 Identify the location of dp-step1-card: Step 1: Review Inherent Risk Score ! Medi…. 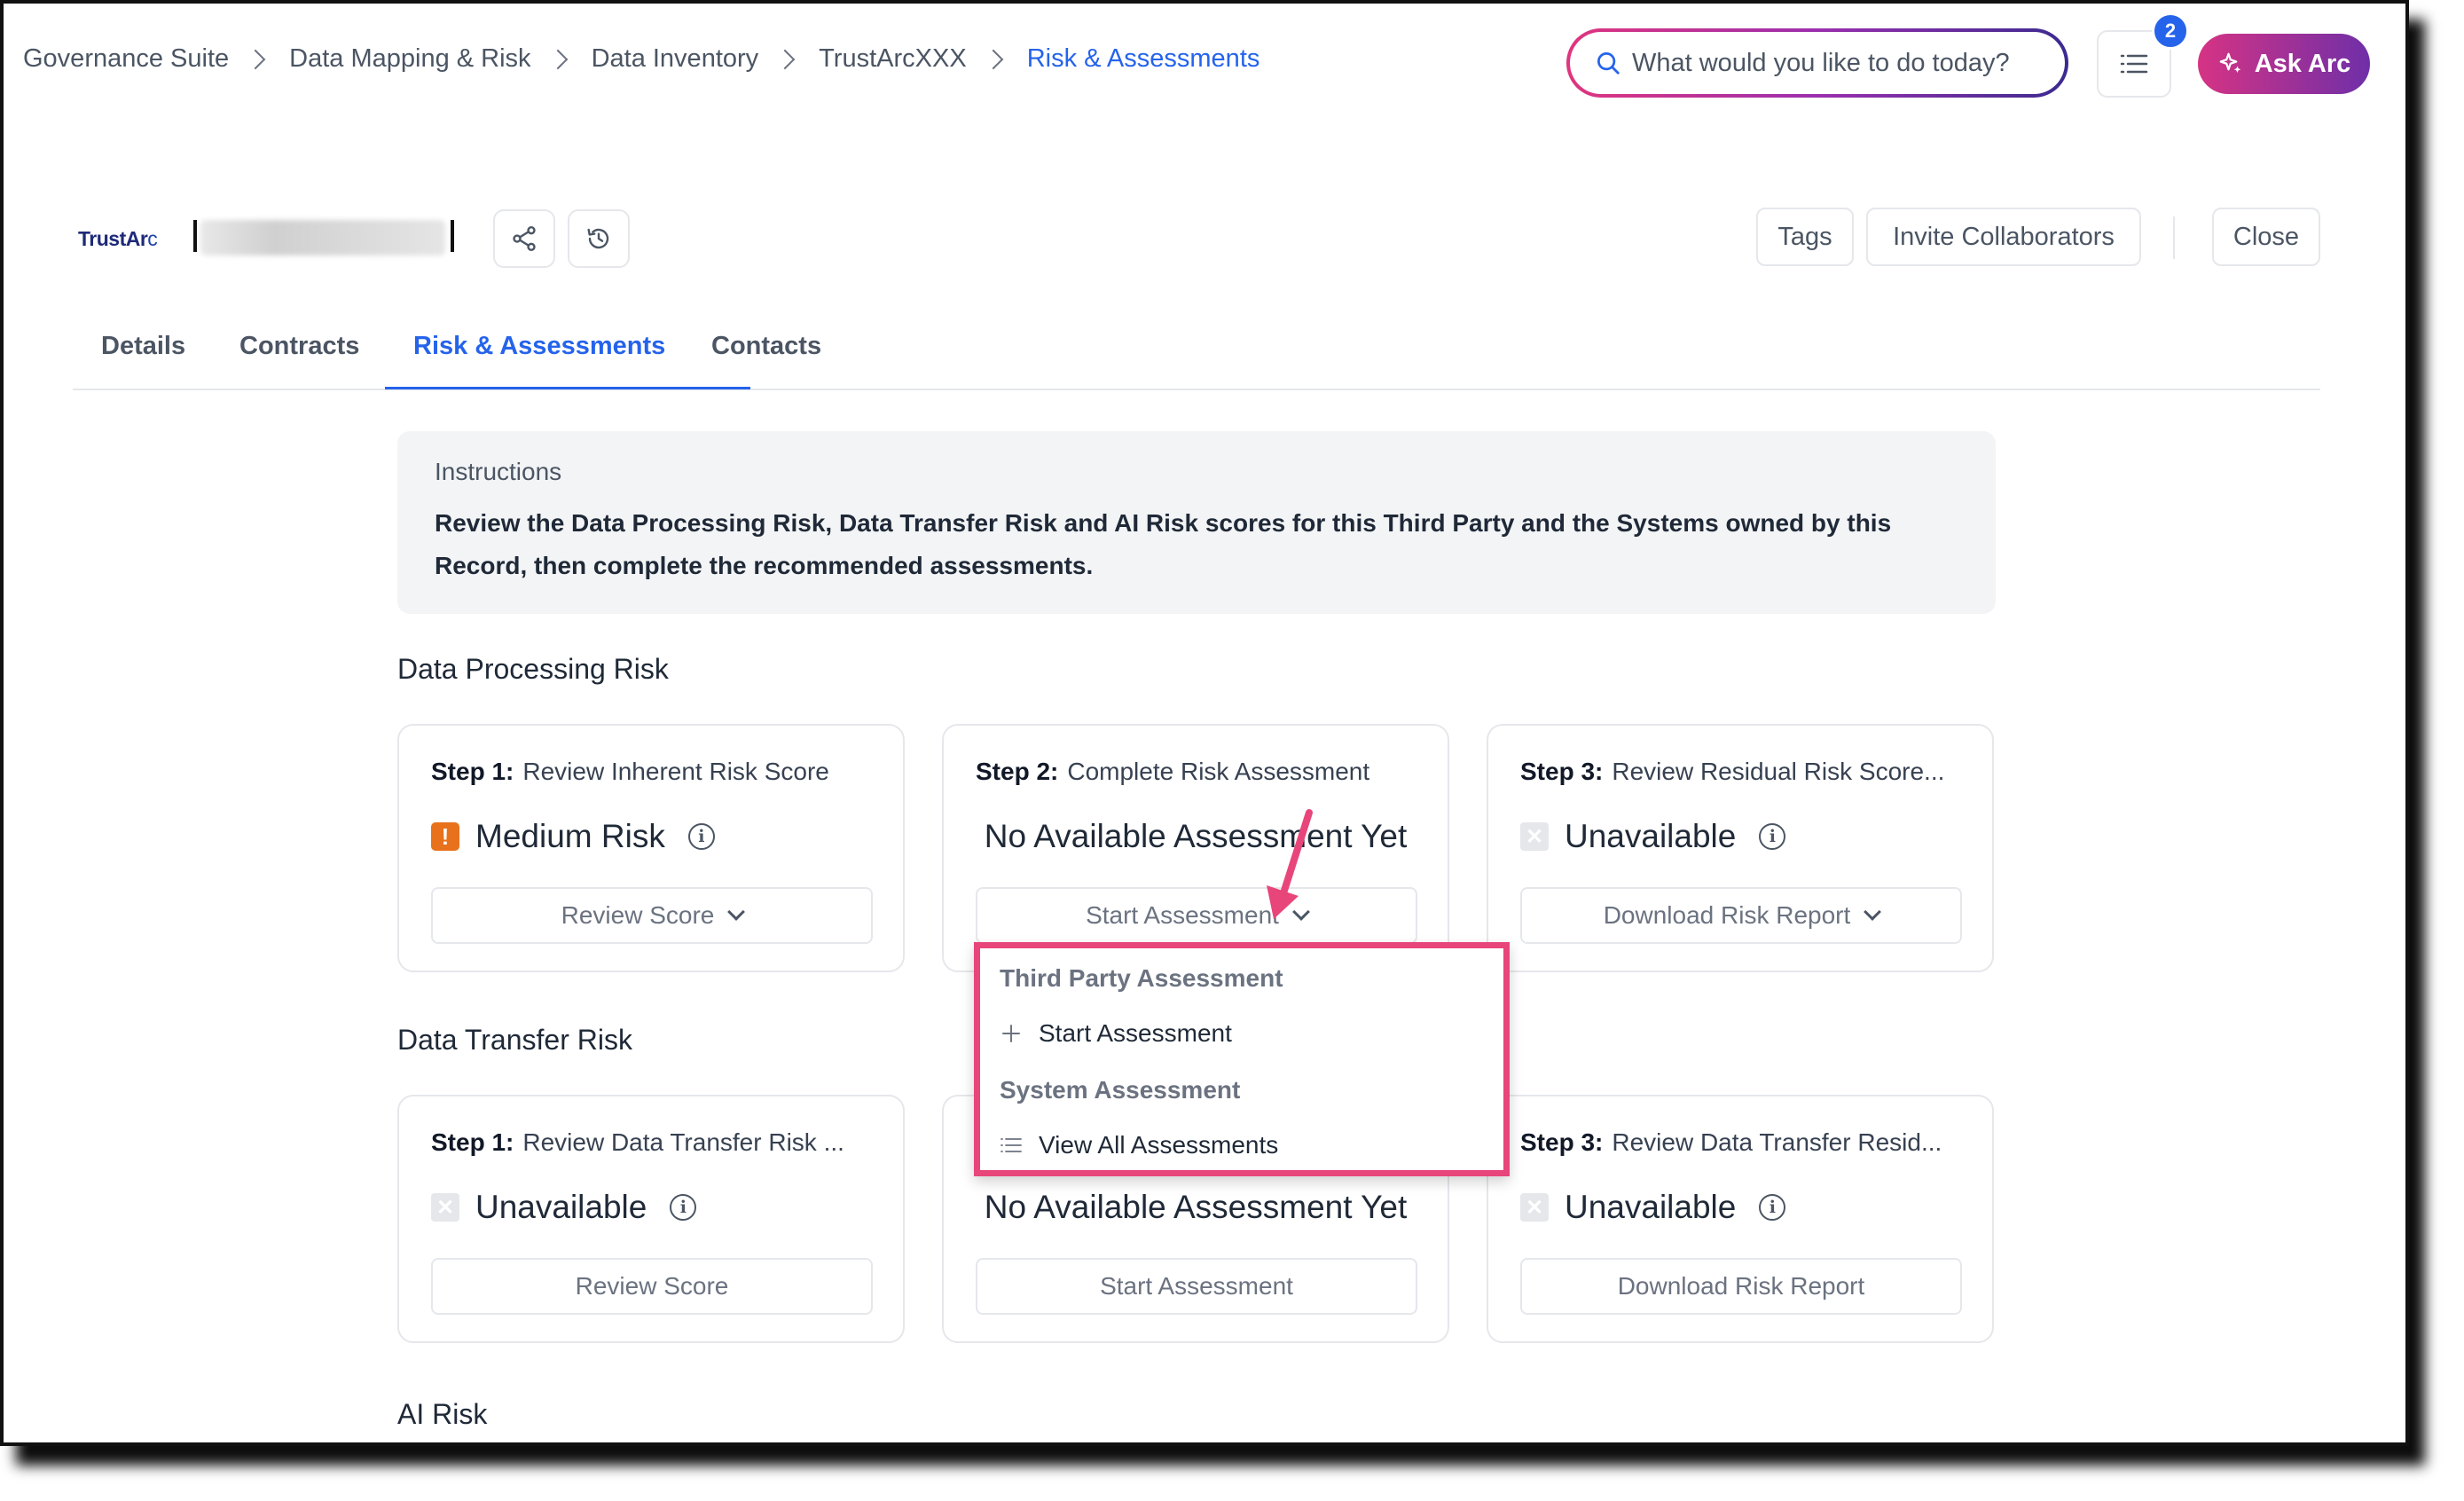
(651, 848).